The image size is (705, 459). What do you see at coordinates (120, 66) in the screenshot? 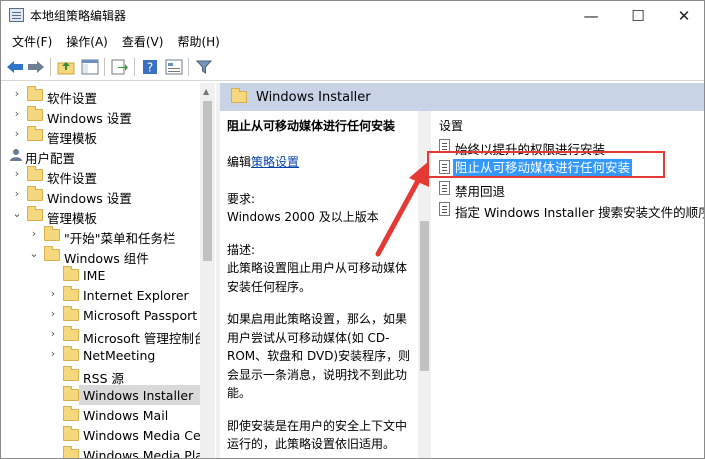
I see `export-icon` at bounding box center [120, 66].